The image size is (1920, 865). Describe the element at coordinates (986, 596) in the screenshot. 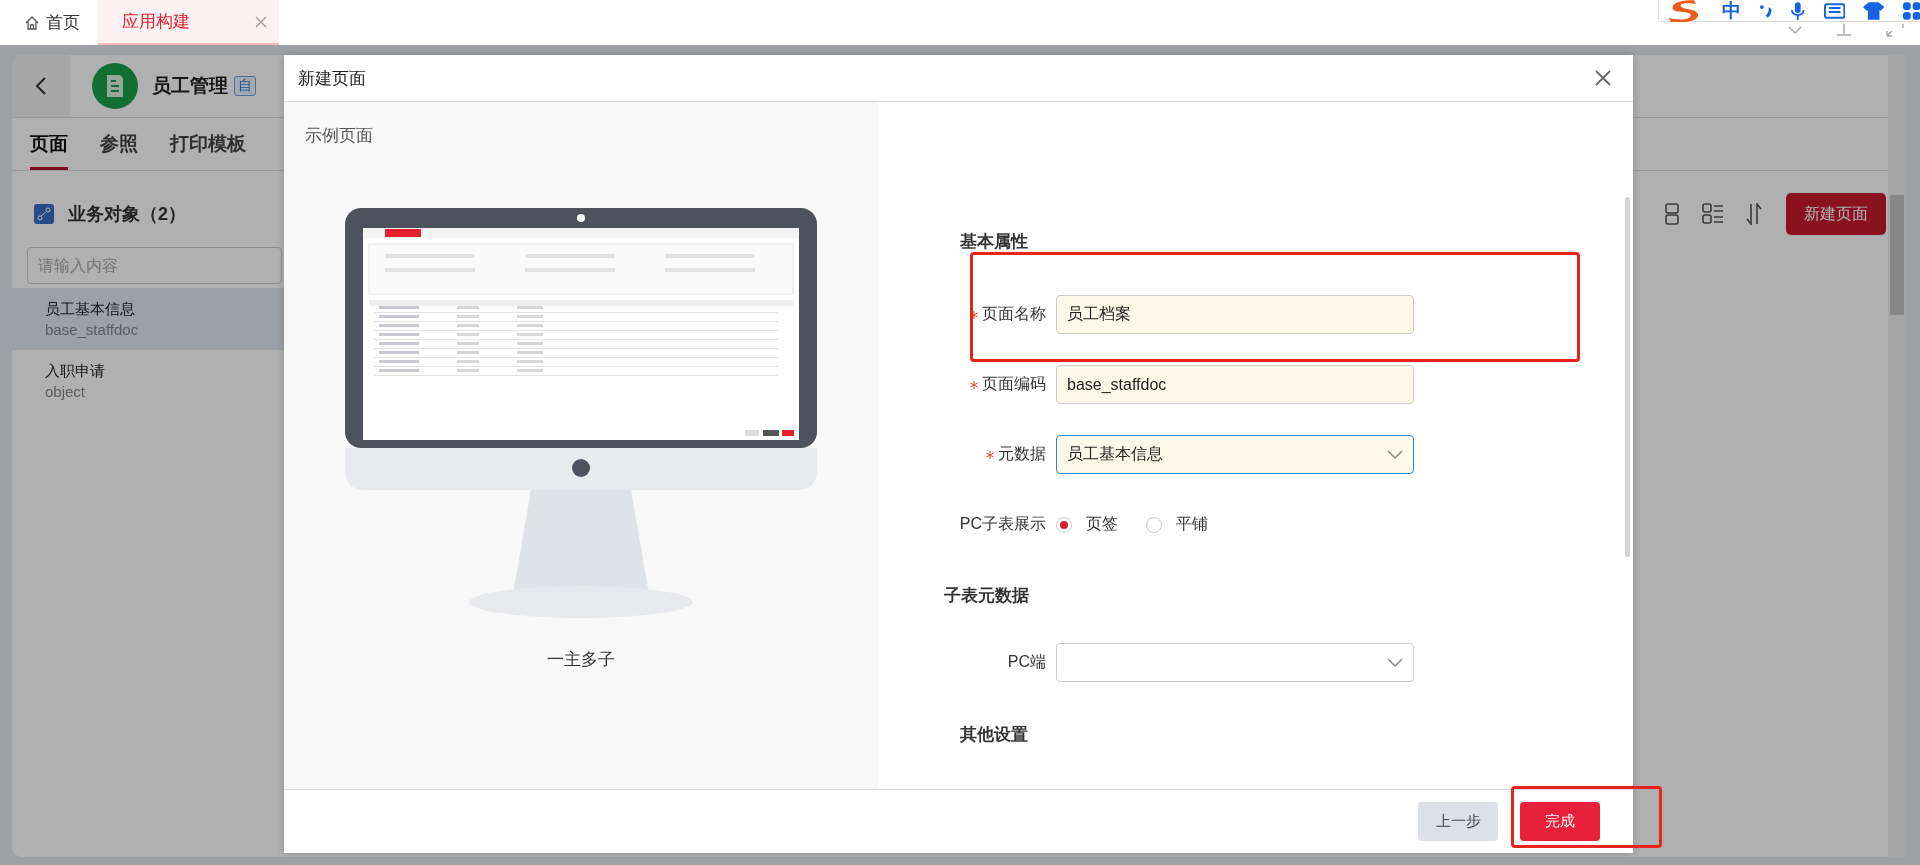

I see `section-heading: 子表元数据` at that location.